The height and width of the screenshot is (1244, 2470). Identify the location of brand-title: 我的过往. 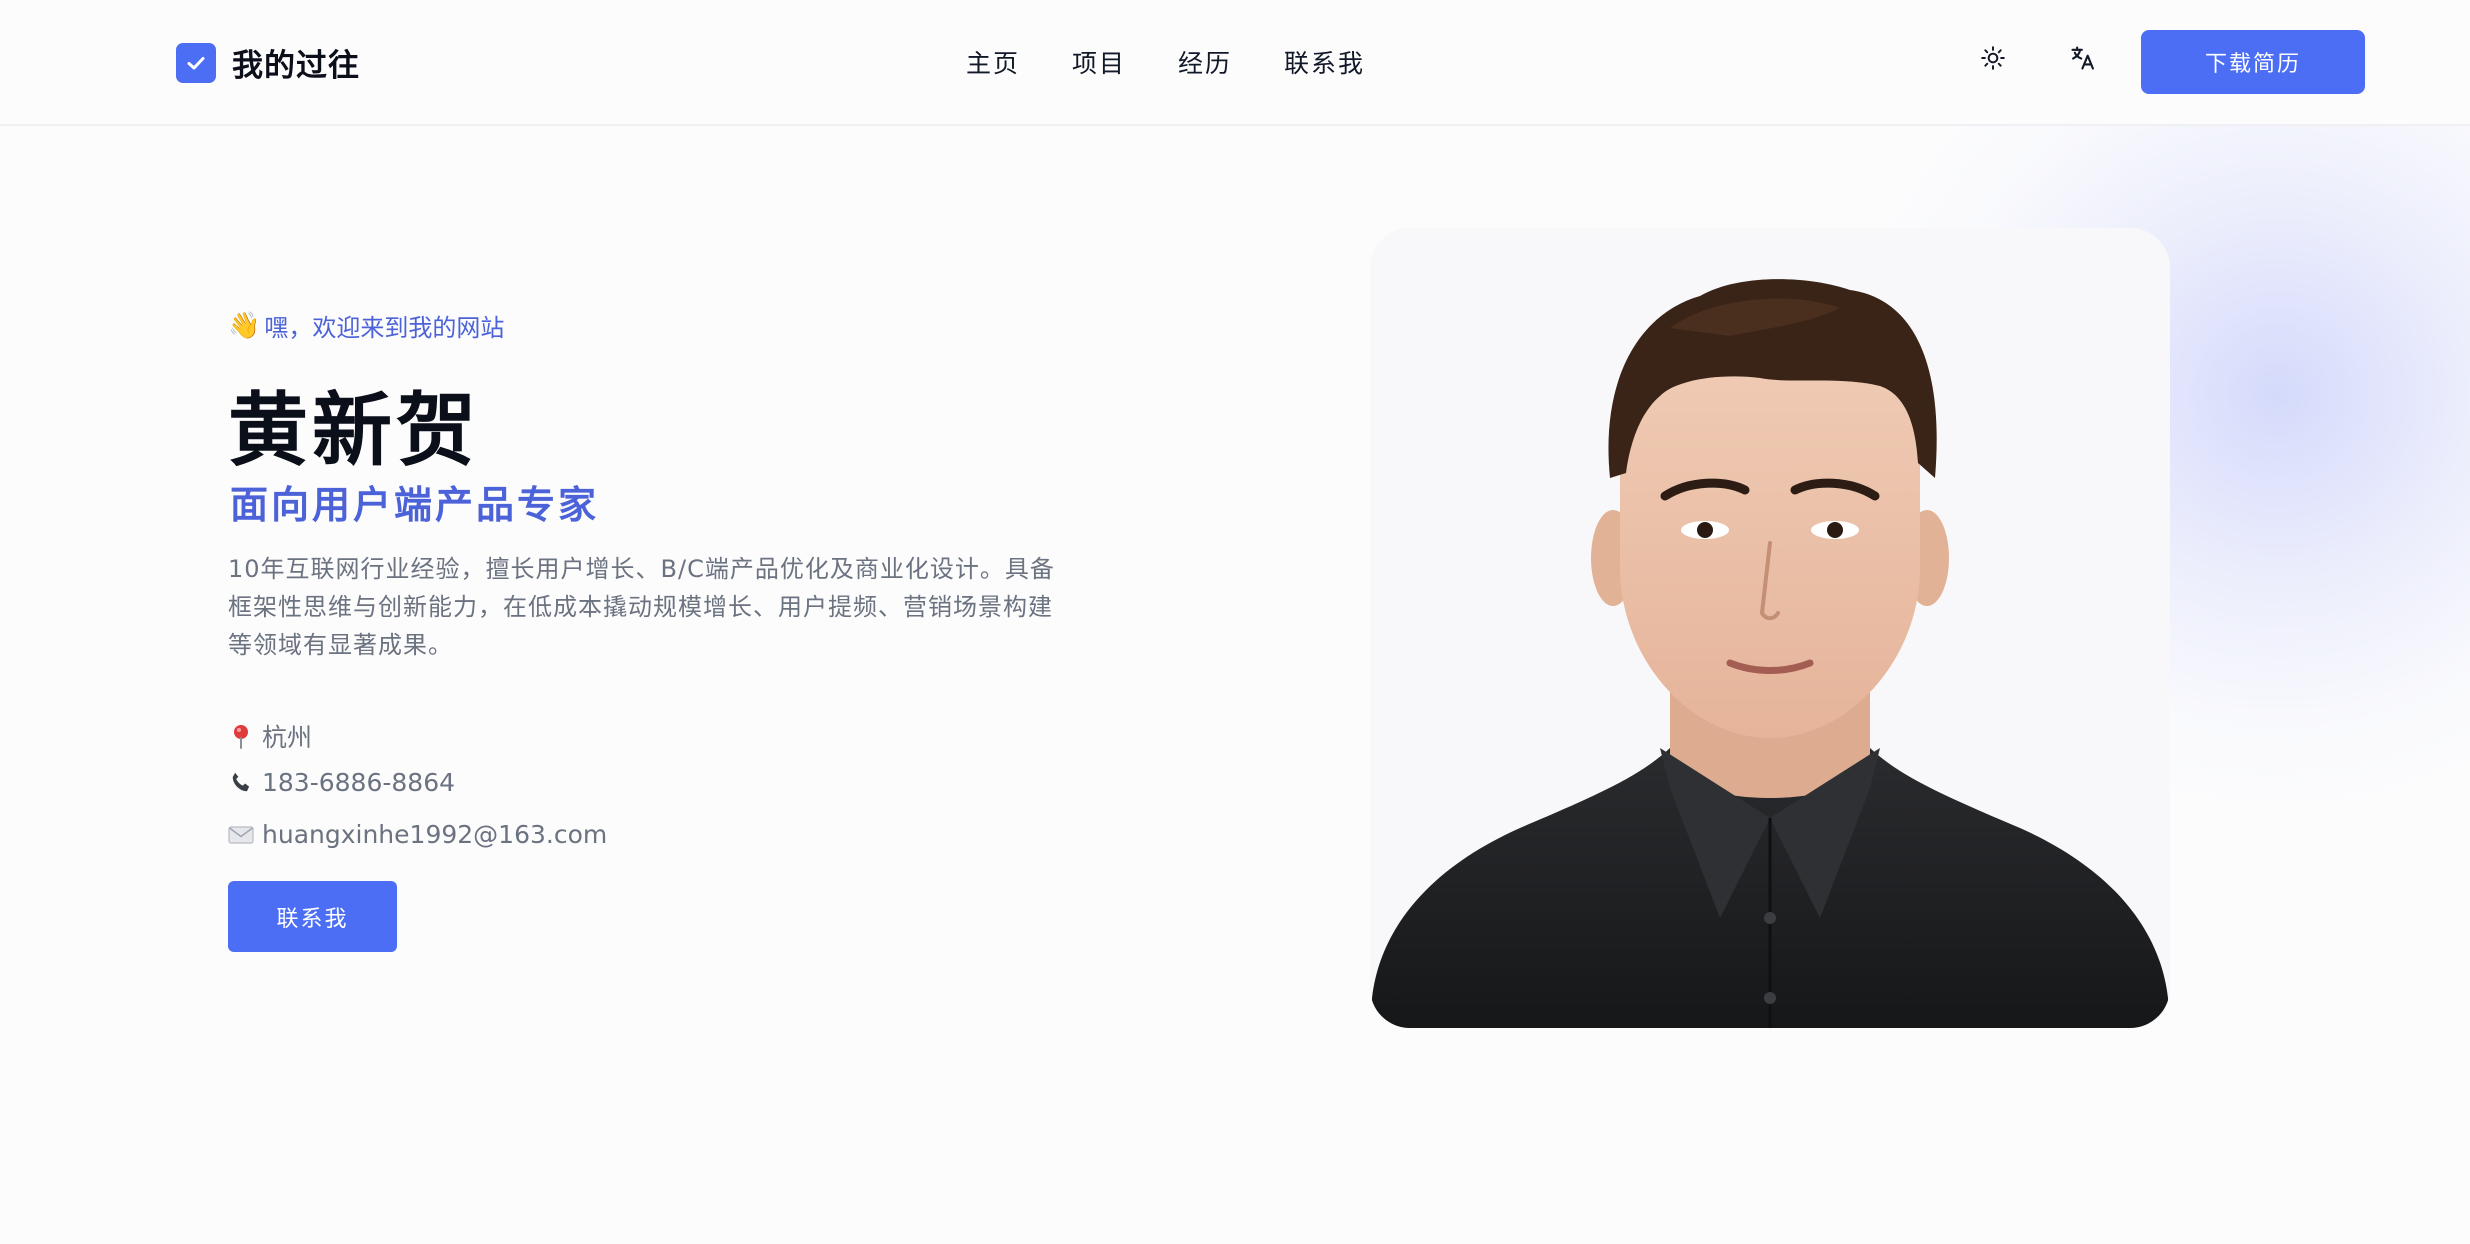
(296, 66).